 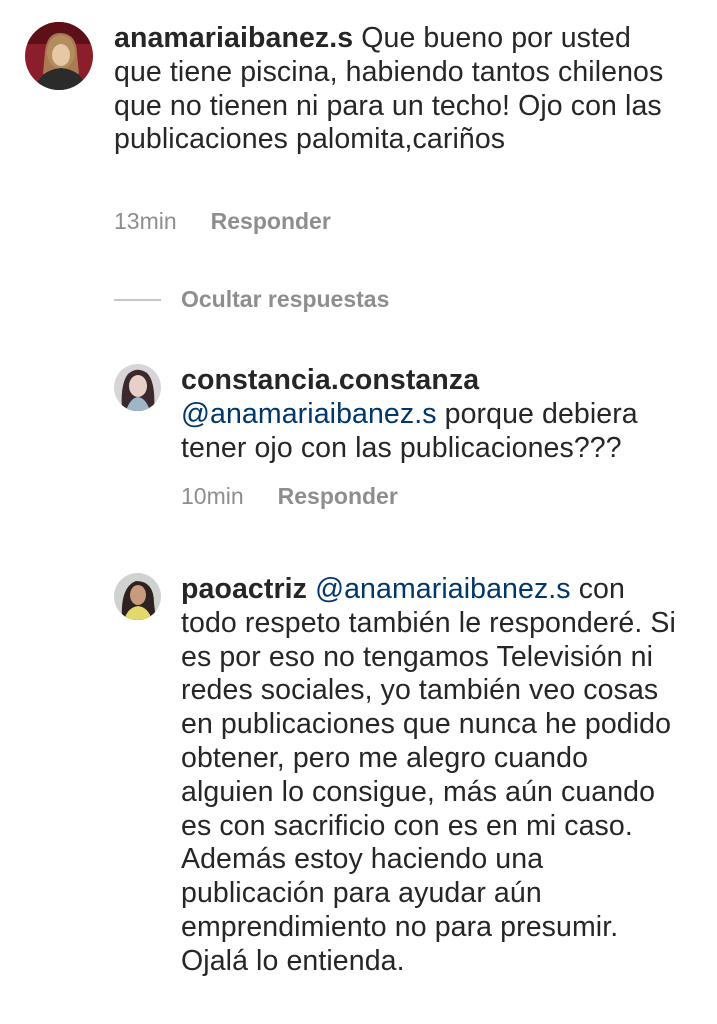 I want to click on reply-username: paoactriz, so click(x=244, y=589).